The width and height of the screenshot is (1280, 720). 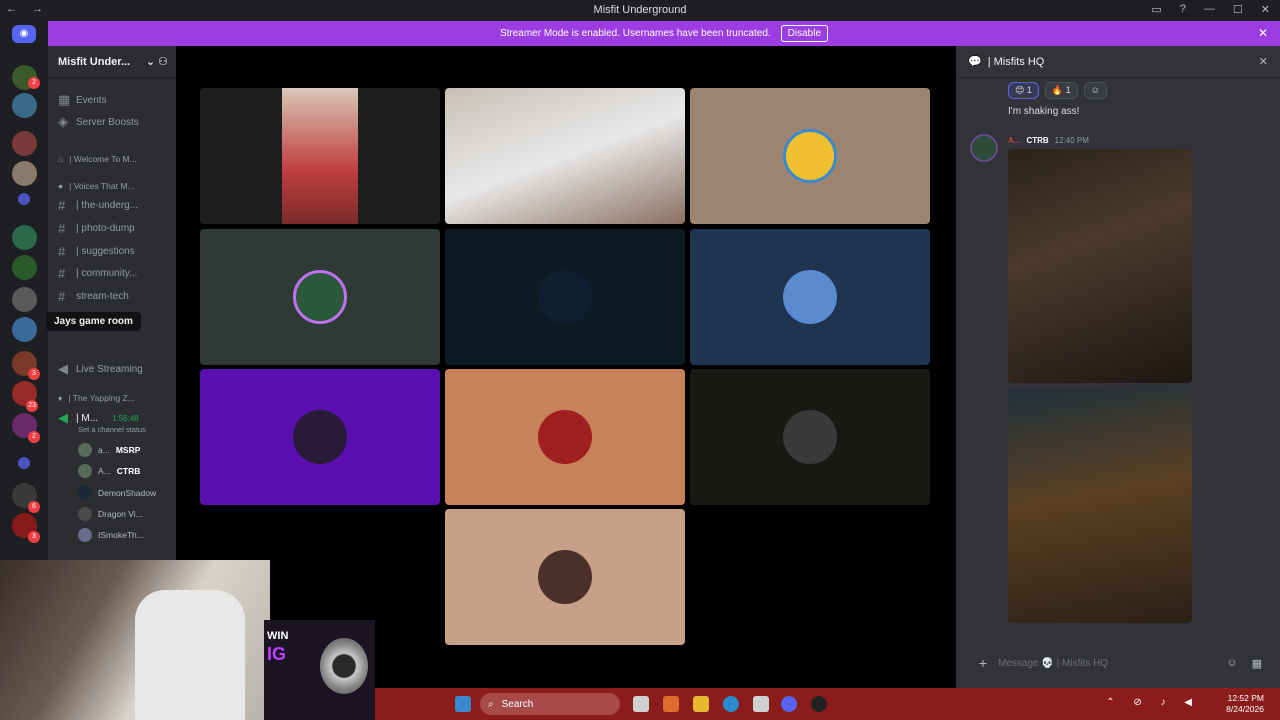 I want to click on task-view-icon, so click(x=641, y=704).